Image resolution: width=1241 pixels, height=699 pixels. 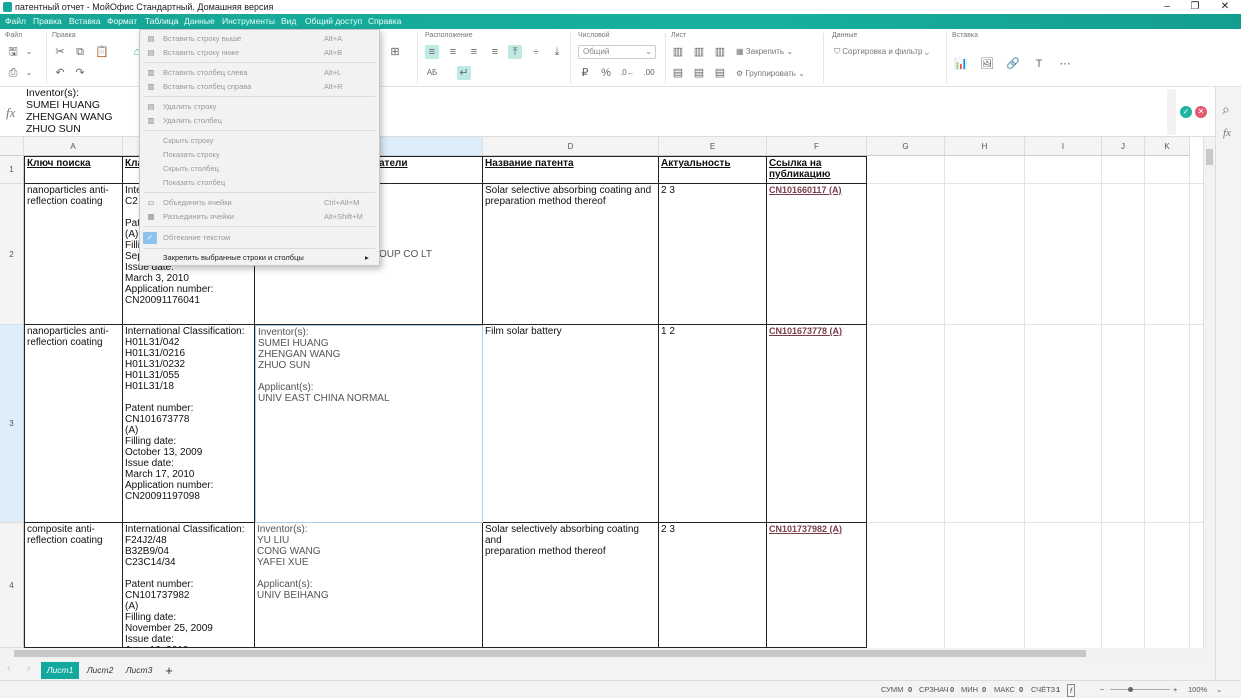 What do you see at coordinates (60, 52) in the screenshot?
I see `cut-icon: ✂` at bounding box center [60, 52].